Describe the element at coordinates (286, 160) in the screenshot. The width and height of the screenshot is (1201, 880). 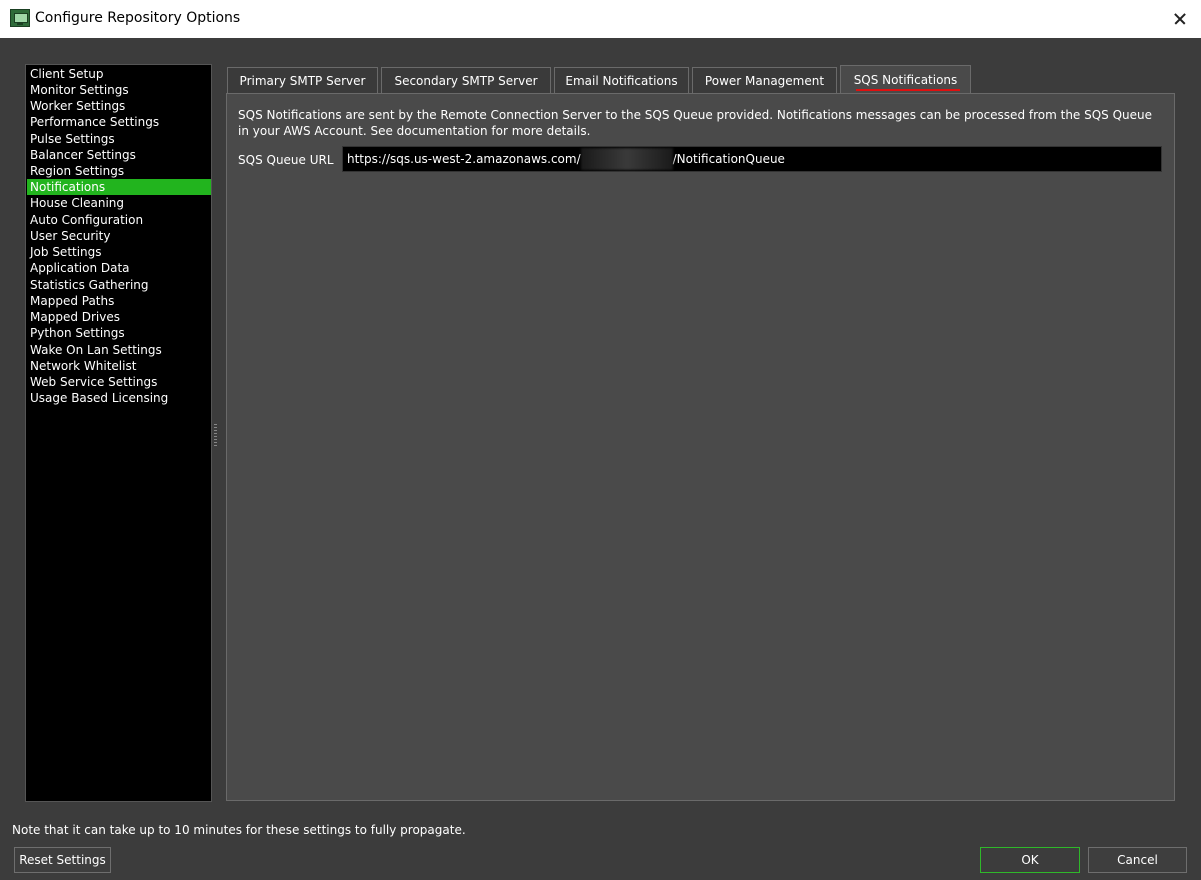
I see `sqs-queue-url-label: SQS Queue URL` at that location.